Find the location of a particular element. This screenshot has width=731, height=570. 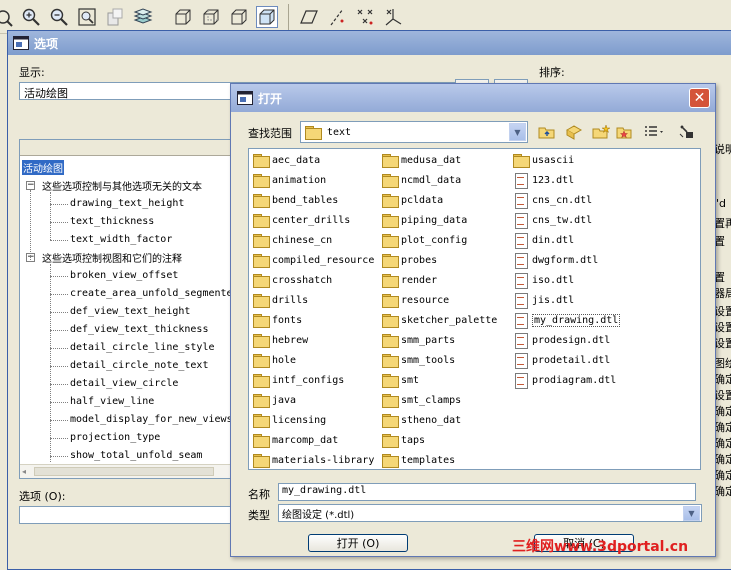

folder-item: compiled_resource is located at coordinates (313, 260).